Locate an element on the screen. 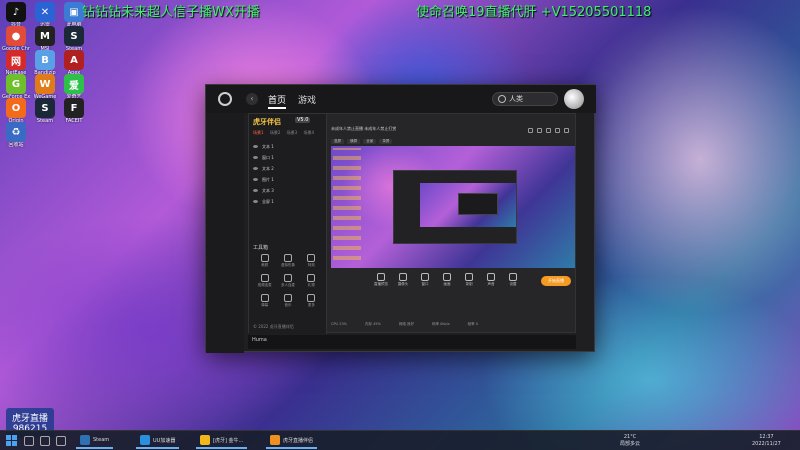 This screenshot has width=800, height=450. scene-item: 窗口 1 is located at coordinates (288, 157).